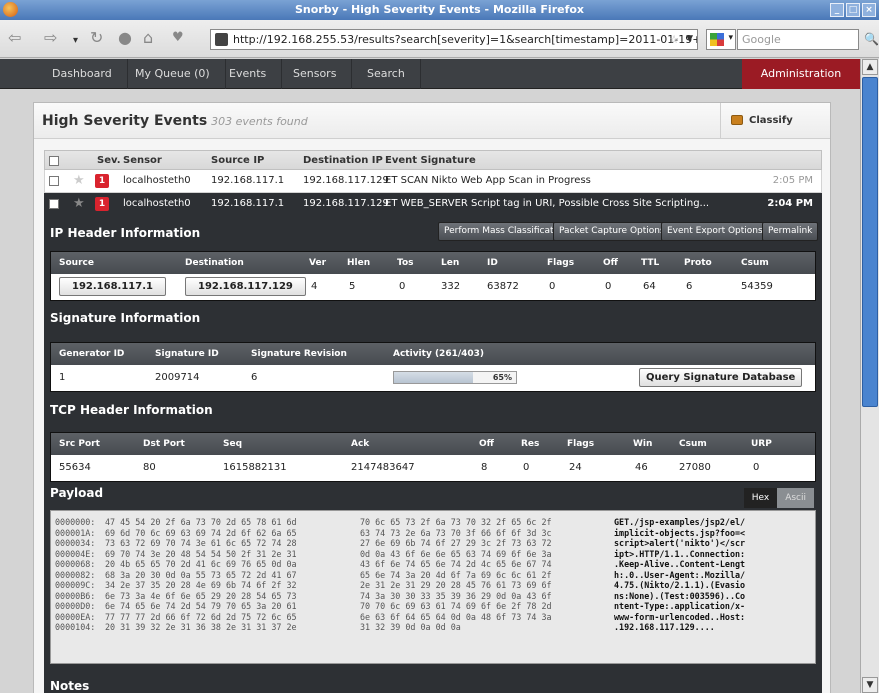 This screenshot has width=879, height=693. What do you see at coordinates (315, 74) in the screenshot?
I see `nav-sensors: Sensors` at bounding box center [315, 74].